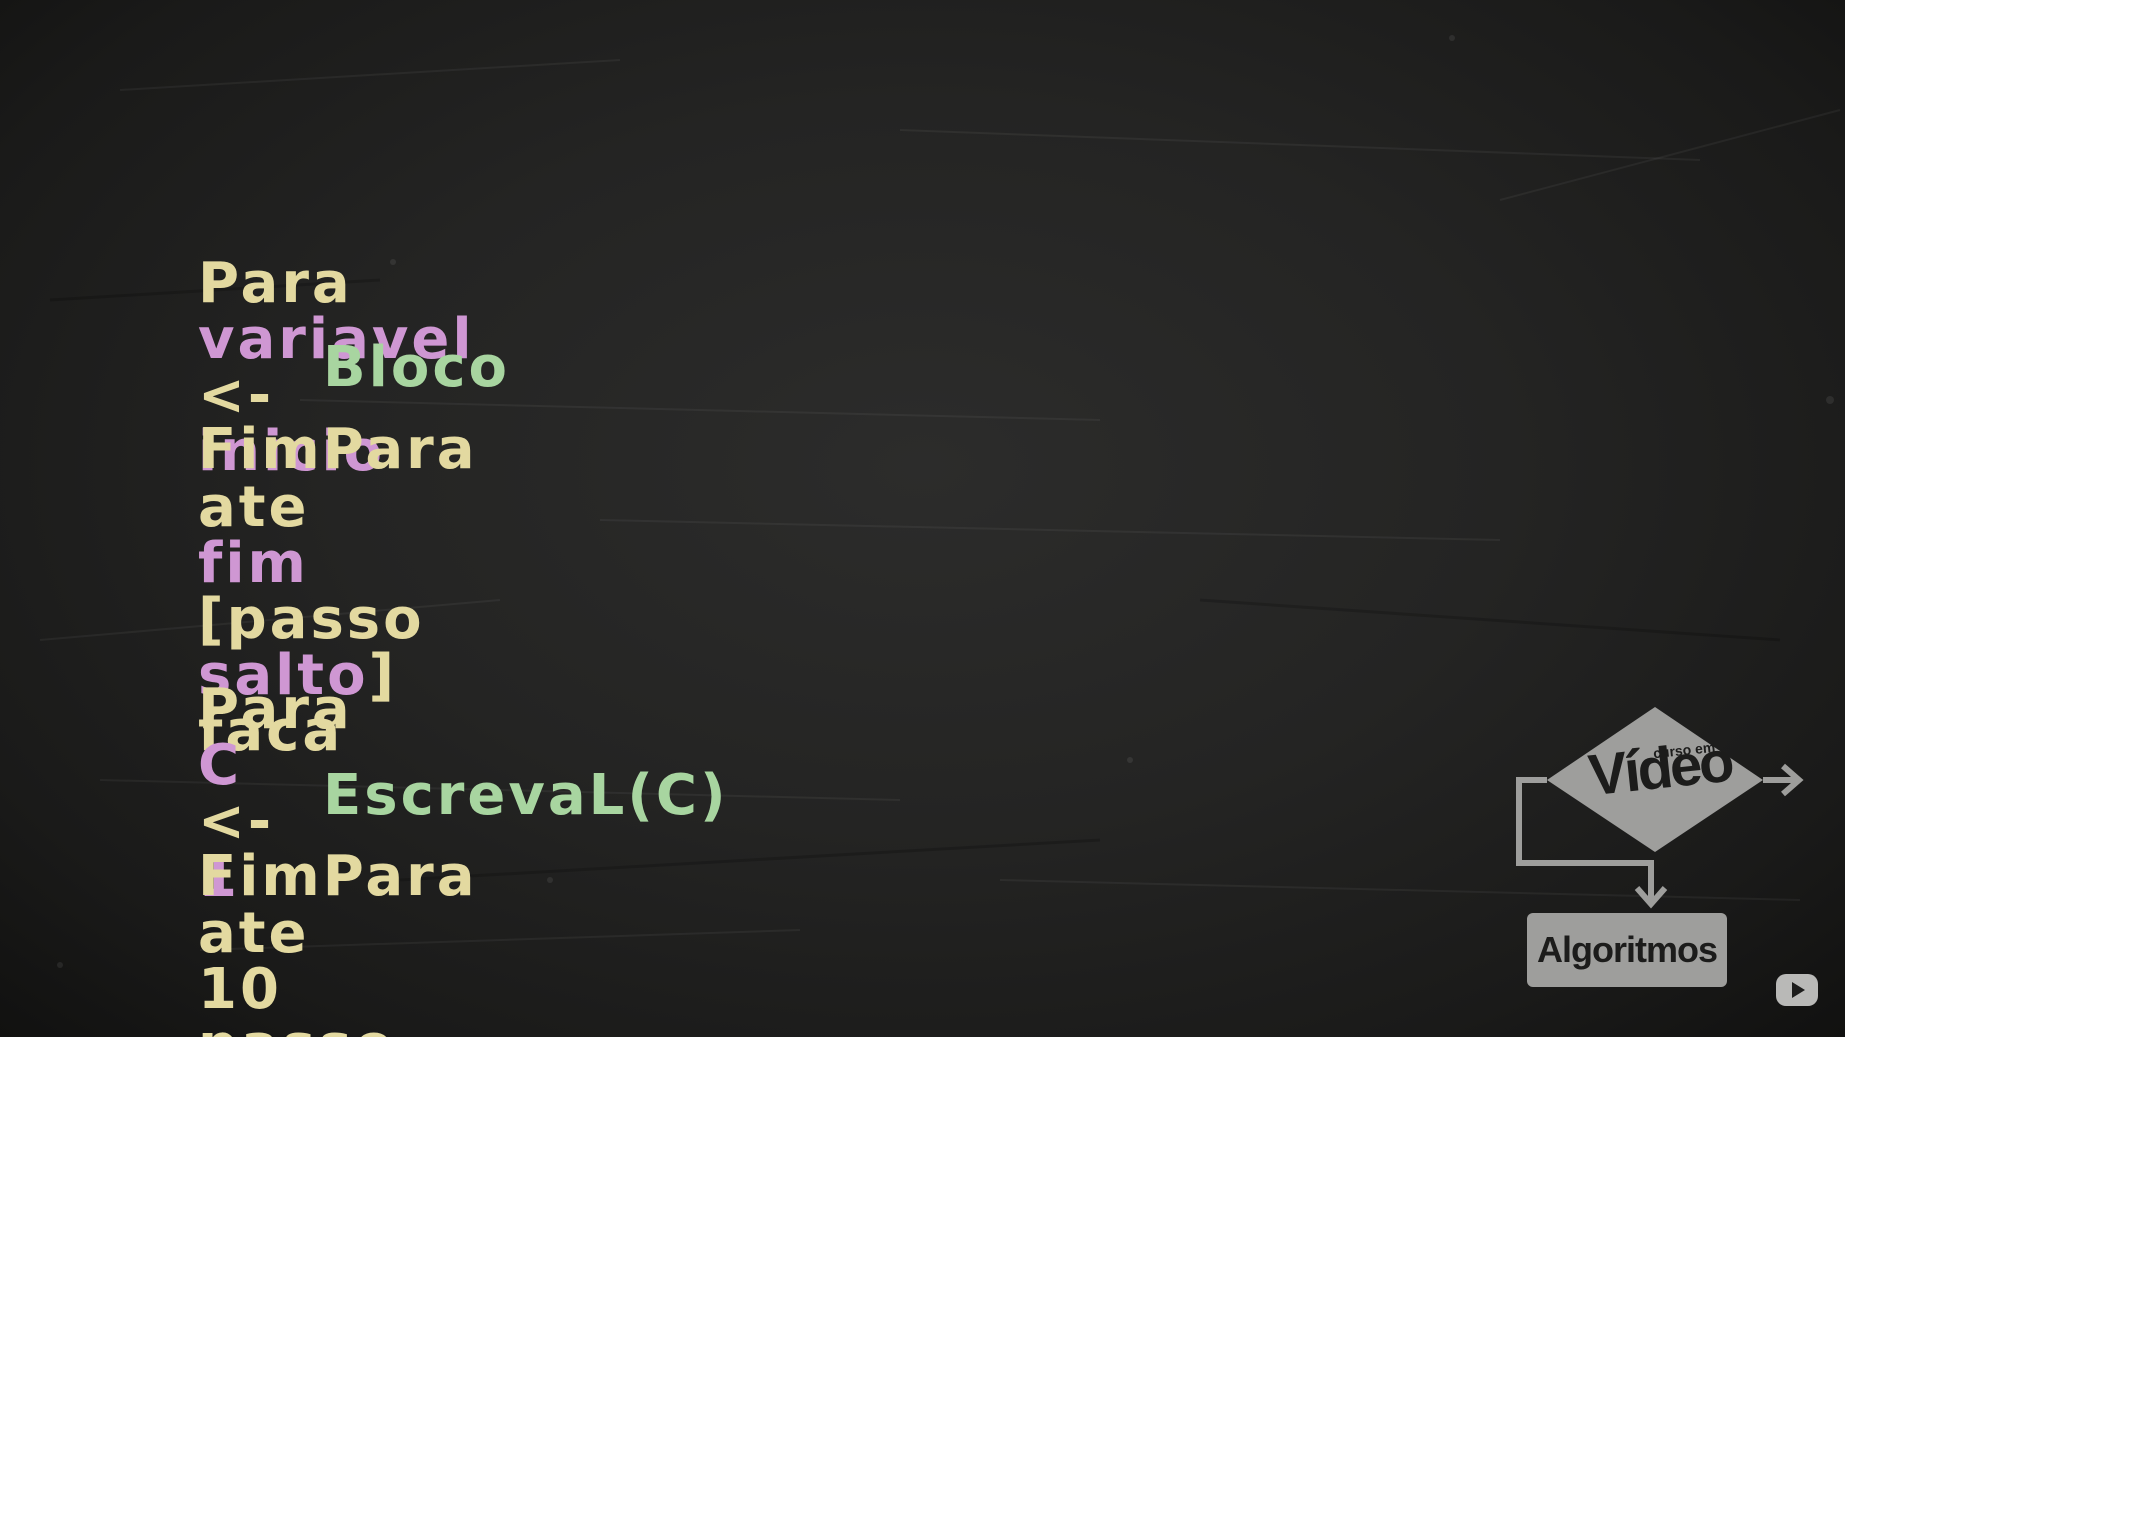 The height and width of the screenshot is (1518, 2148). What do you see at coordinates (1627, 950) in the screenshot?
I see `logo-label-algoritmos: Algoritmos` at bounding box center [1627, 950].